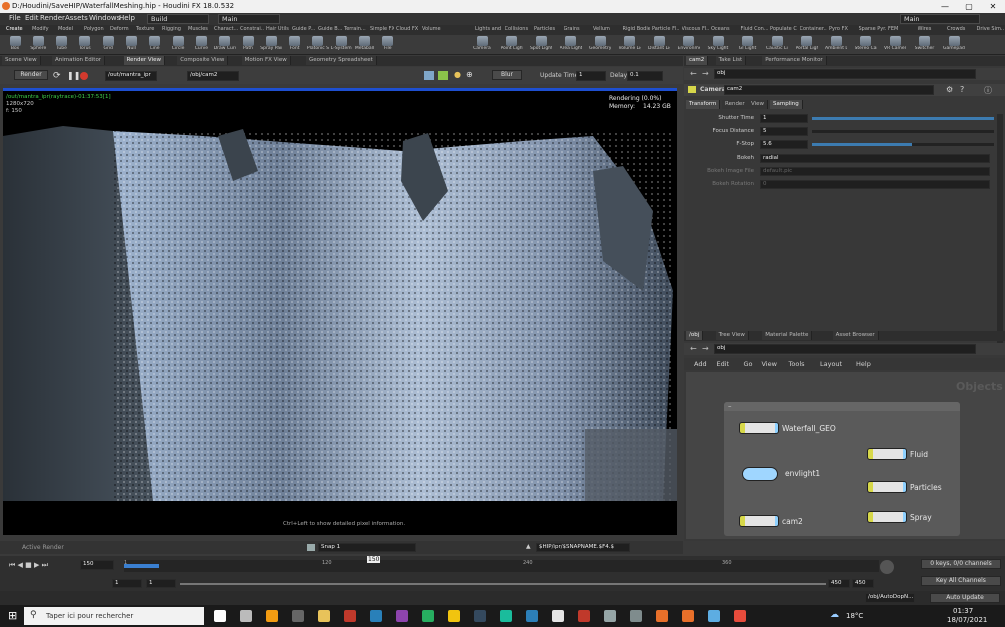  Describe the element at coordinates (895, 43) in the screenshot. I see `shelf-tool-vr-camera: VR Camera` at that location.